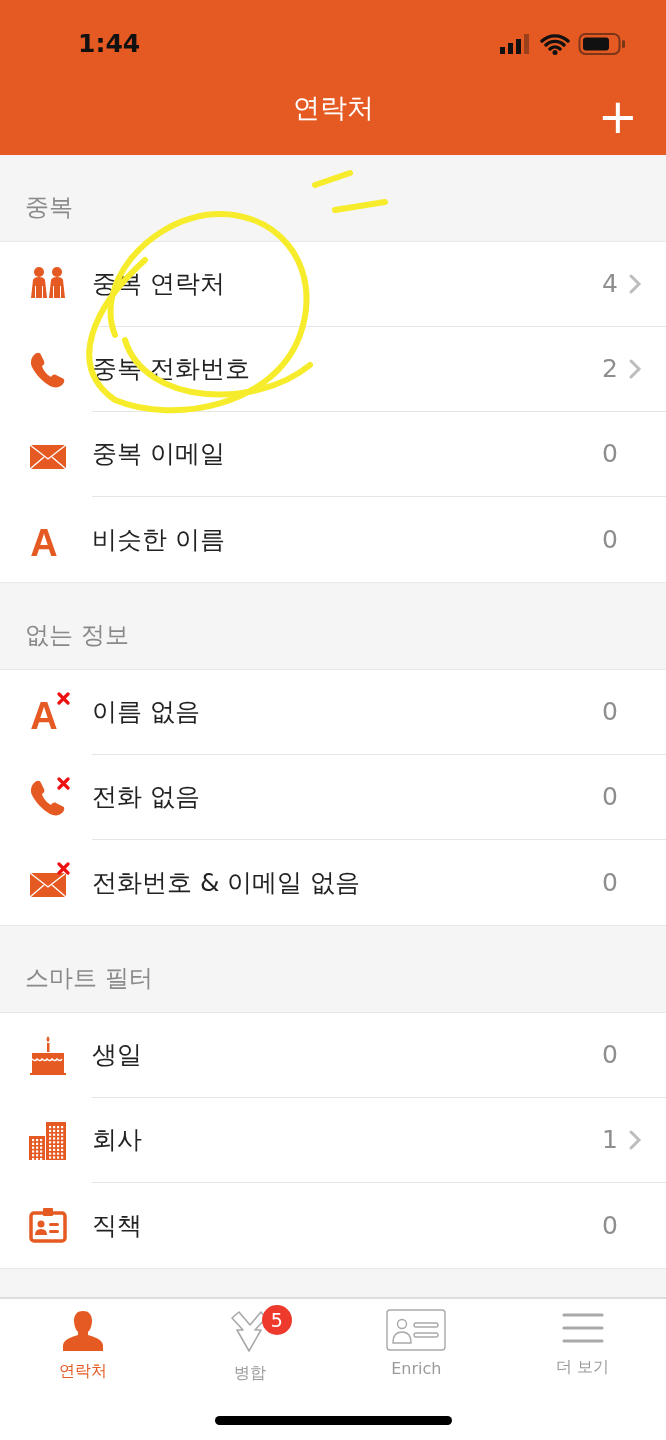  I want to click on filter-row: 회사 1, so click(333, 1140).